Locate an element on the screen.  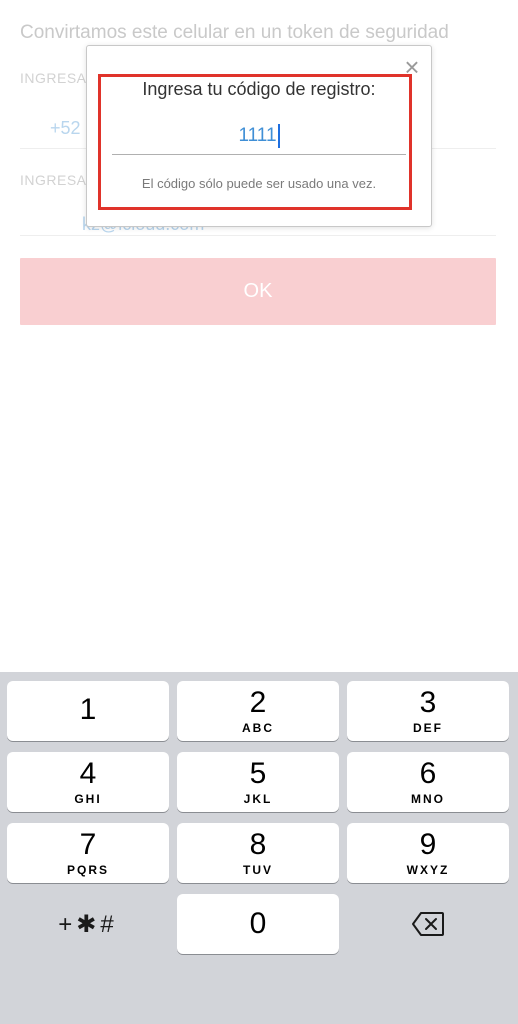
key-digit: 8 is located at coordinates (258, 844).